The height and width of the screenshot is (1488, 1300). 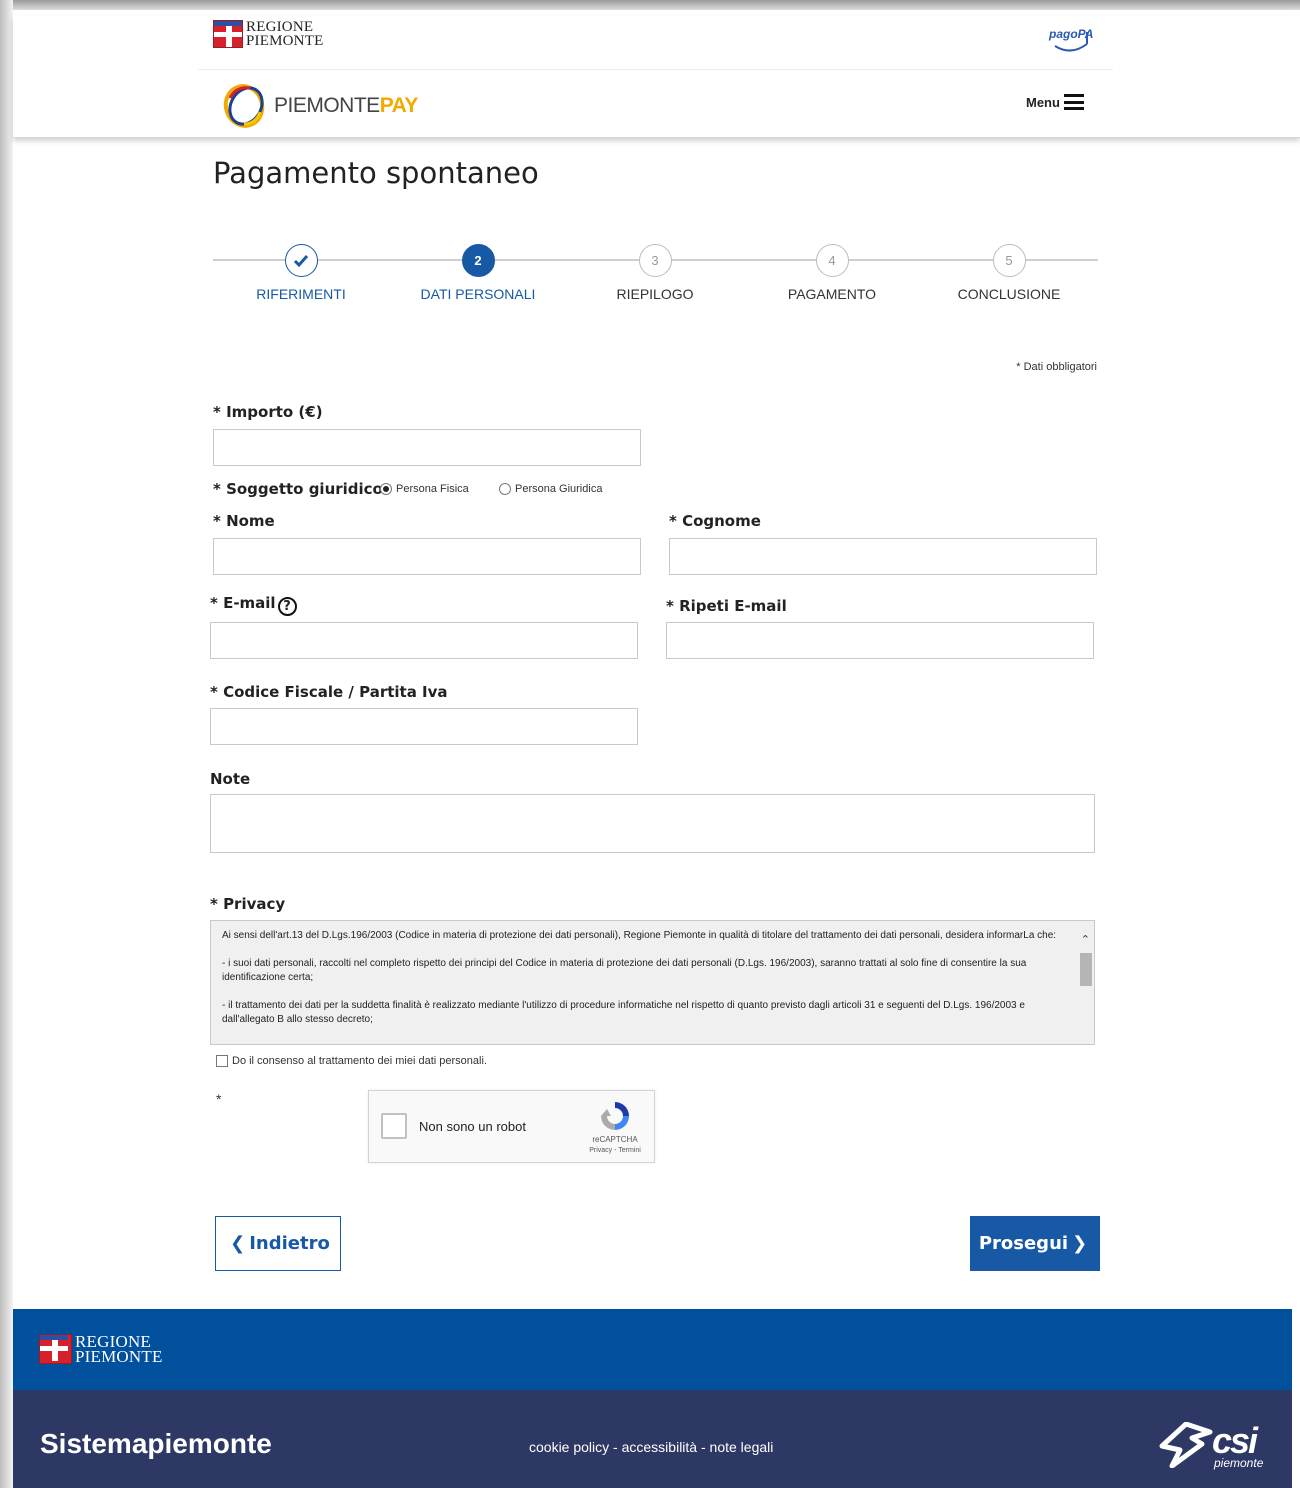 I want to click on brand-accent: PAY, so click(x=399, y=105).